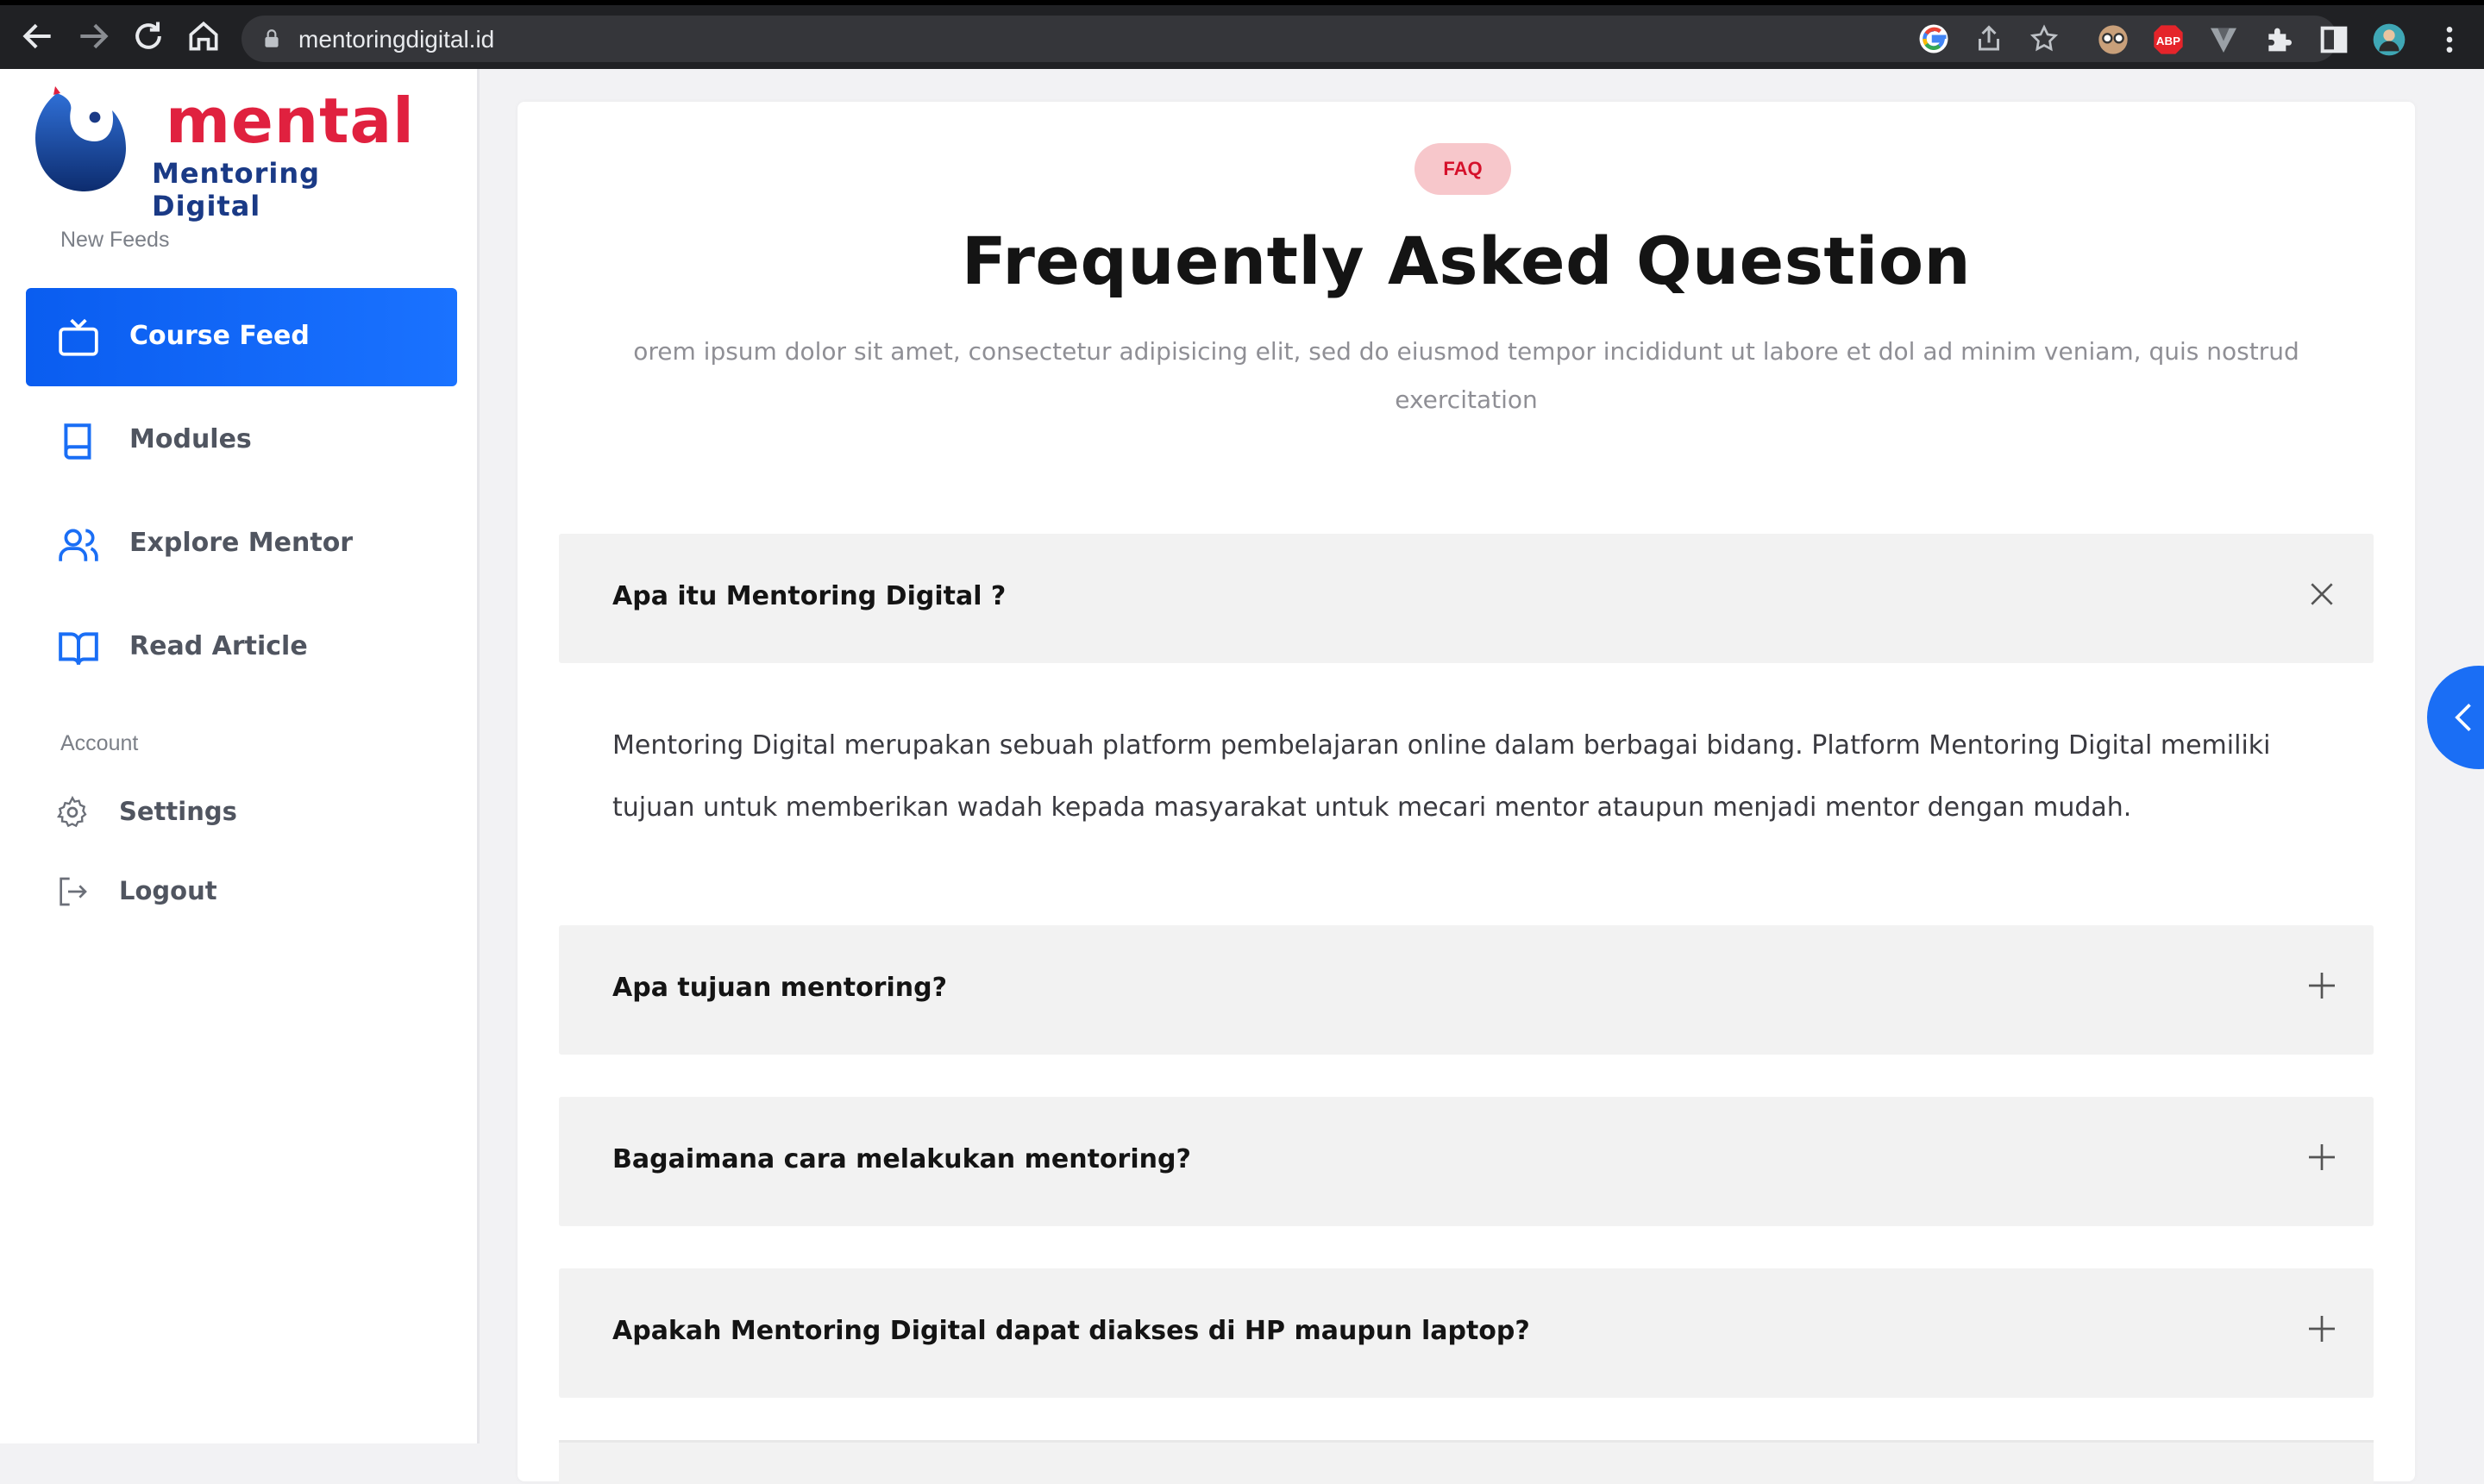  Describe the element at coordinates (271, 39) in the screenshot. I see `lock-icon` at that location.